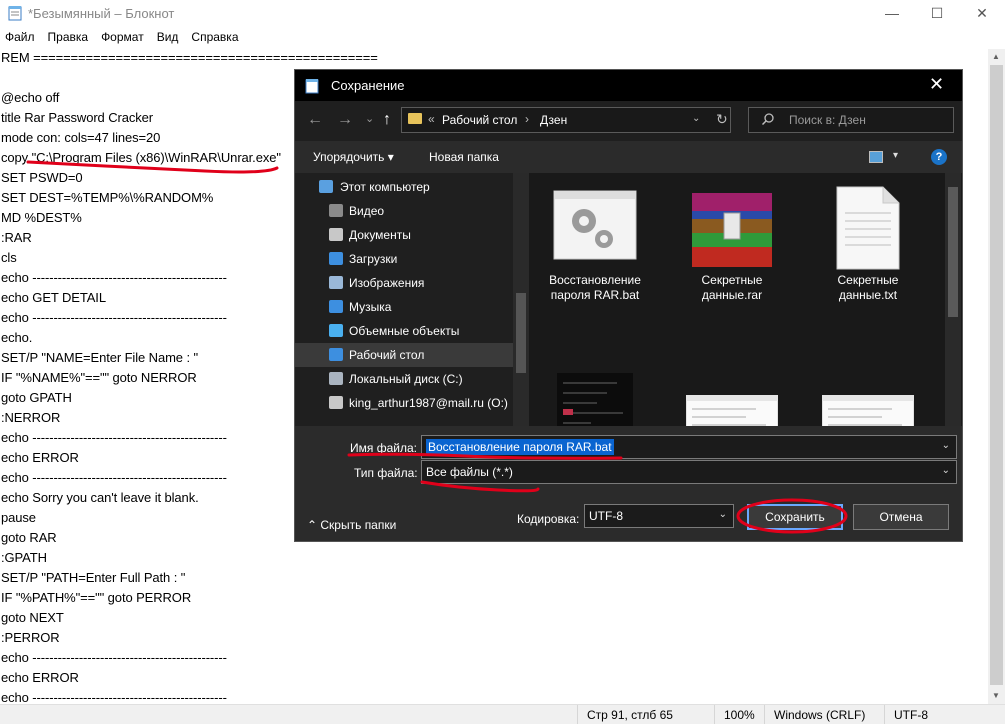 The height and width of the screenshot is (724, 1005). I want to click on search-placeholder: Поиск в: Дзен, so click(827, 120).